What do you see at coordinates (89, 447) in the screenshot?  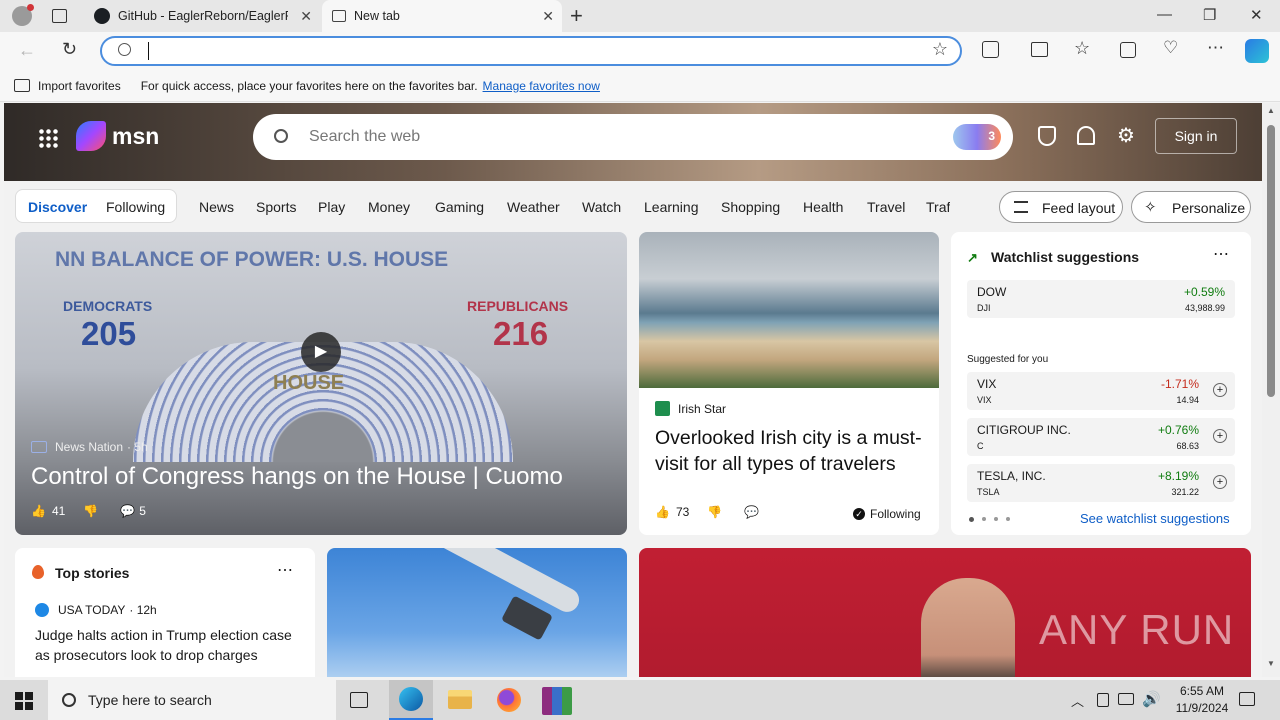 I see `source-name: News Nation` at bounding box center [89, 447].